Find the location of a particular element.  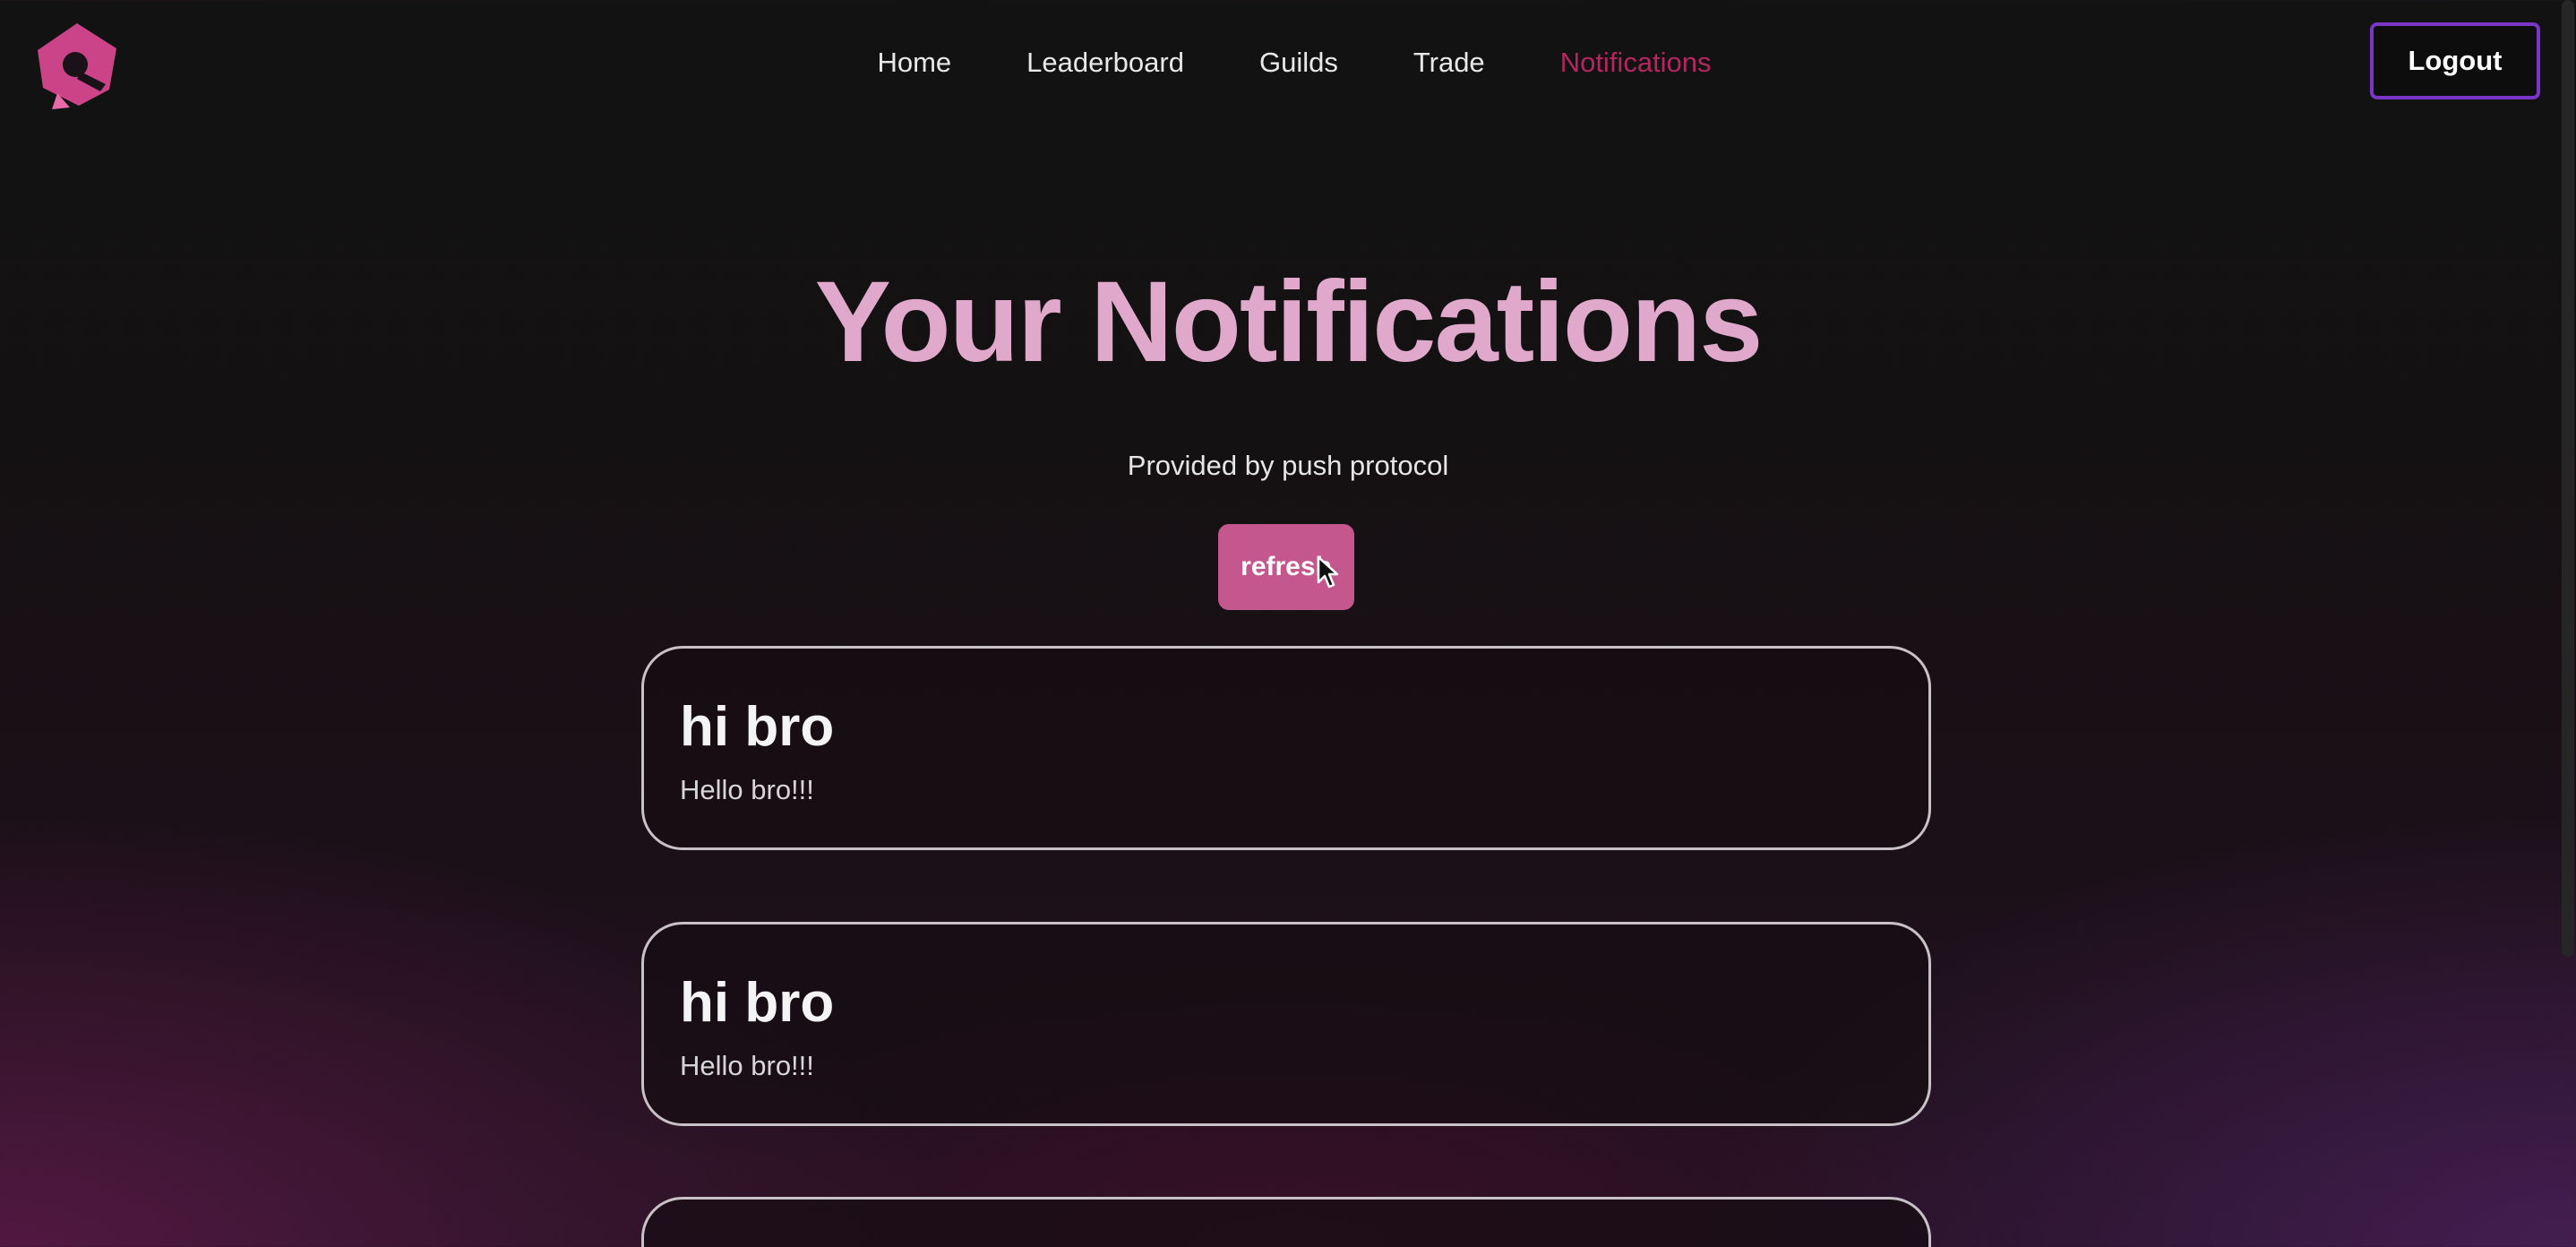

page-title: Your Notifications is located at coordinates (1289, 322).